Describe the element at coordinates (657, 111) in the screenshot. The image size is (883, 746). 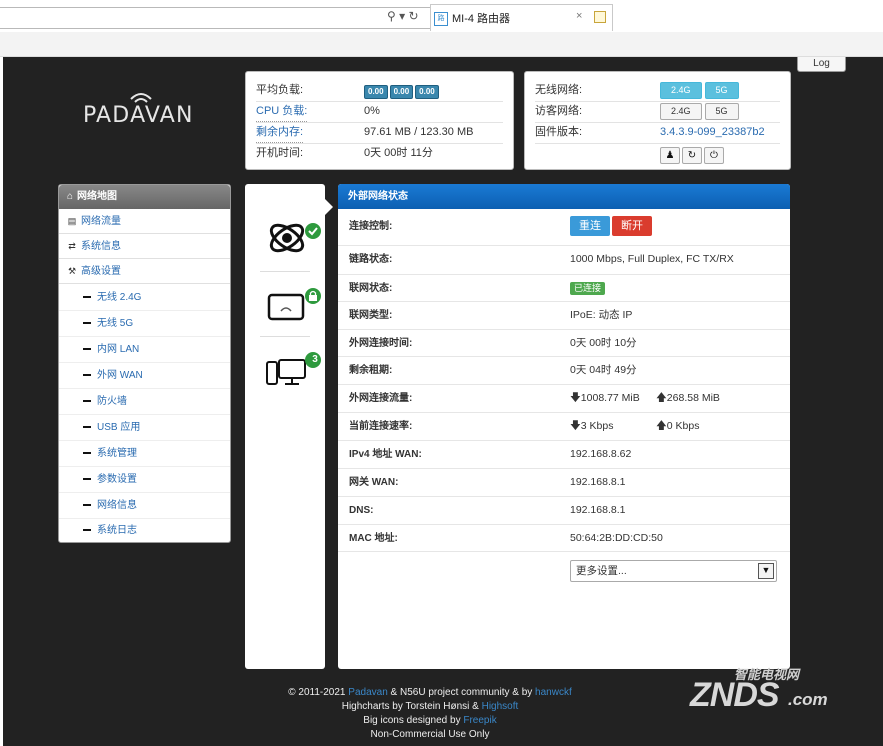
I see `status-row-guest: 访客网络: 2.4G 5G` at that location.